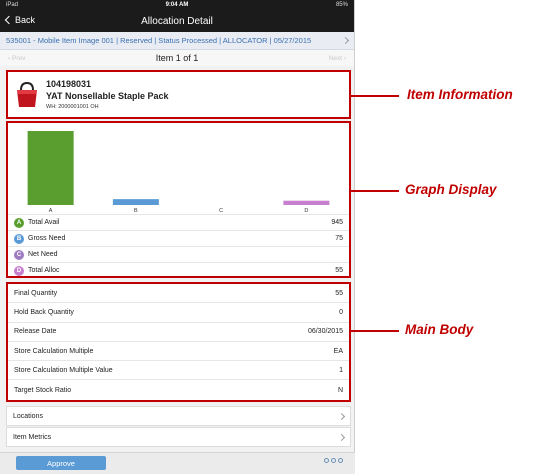 This screenshot has height=474, width=537. I want to click on bar-b, so click(135, 202).